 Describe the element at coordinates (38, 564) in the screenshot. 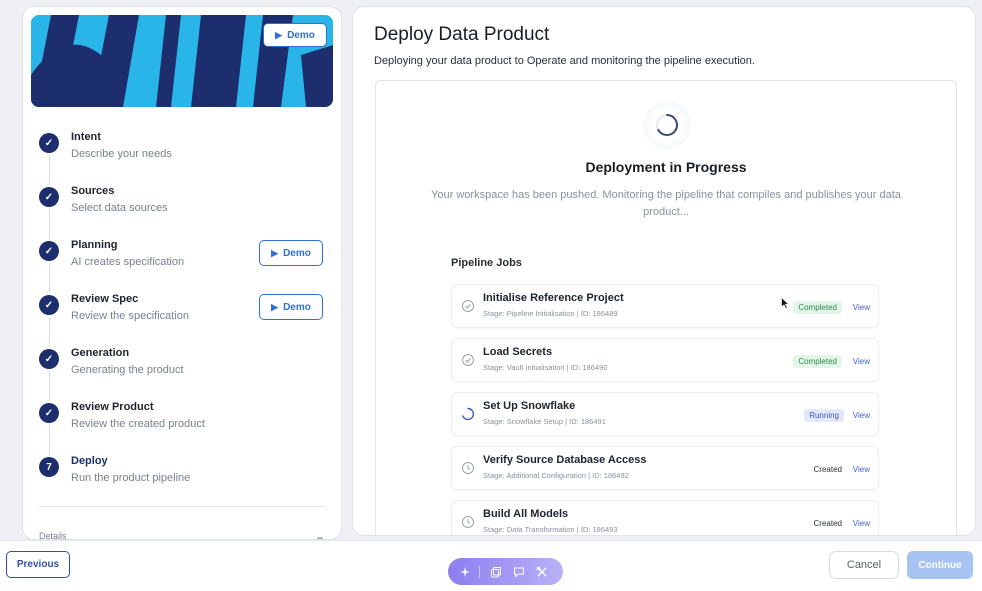

I see `previous-button: Previous` at that location.